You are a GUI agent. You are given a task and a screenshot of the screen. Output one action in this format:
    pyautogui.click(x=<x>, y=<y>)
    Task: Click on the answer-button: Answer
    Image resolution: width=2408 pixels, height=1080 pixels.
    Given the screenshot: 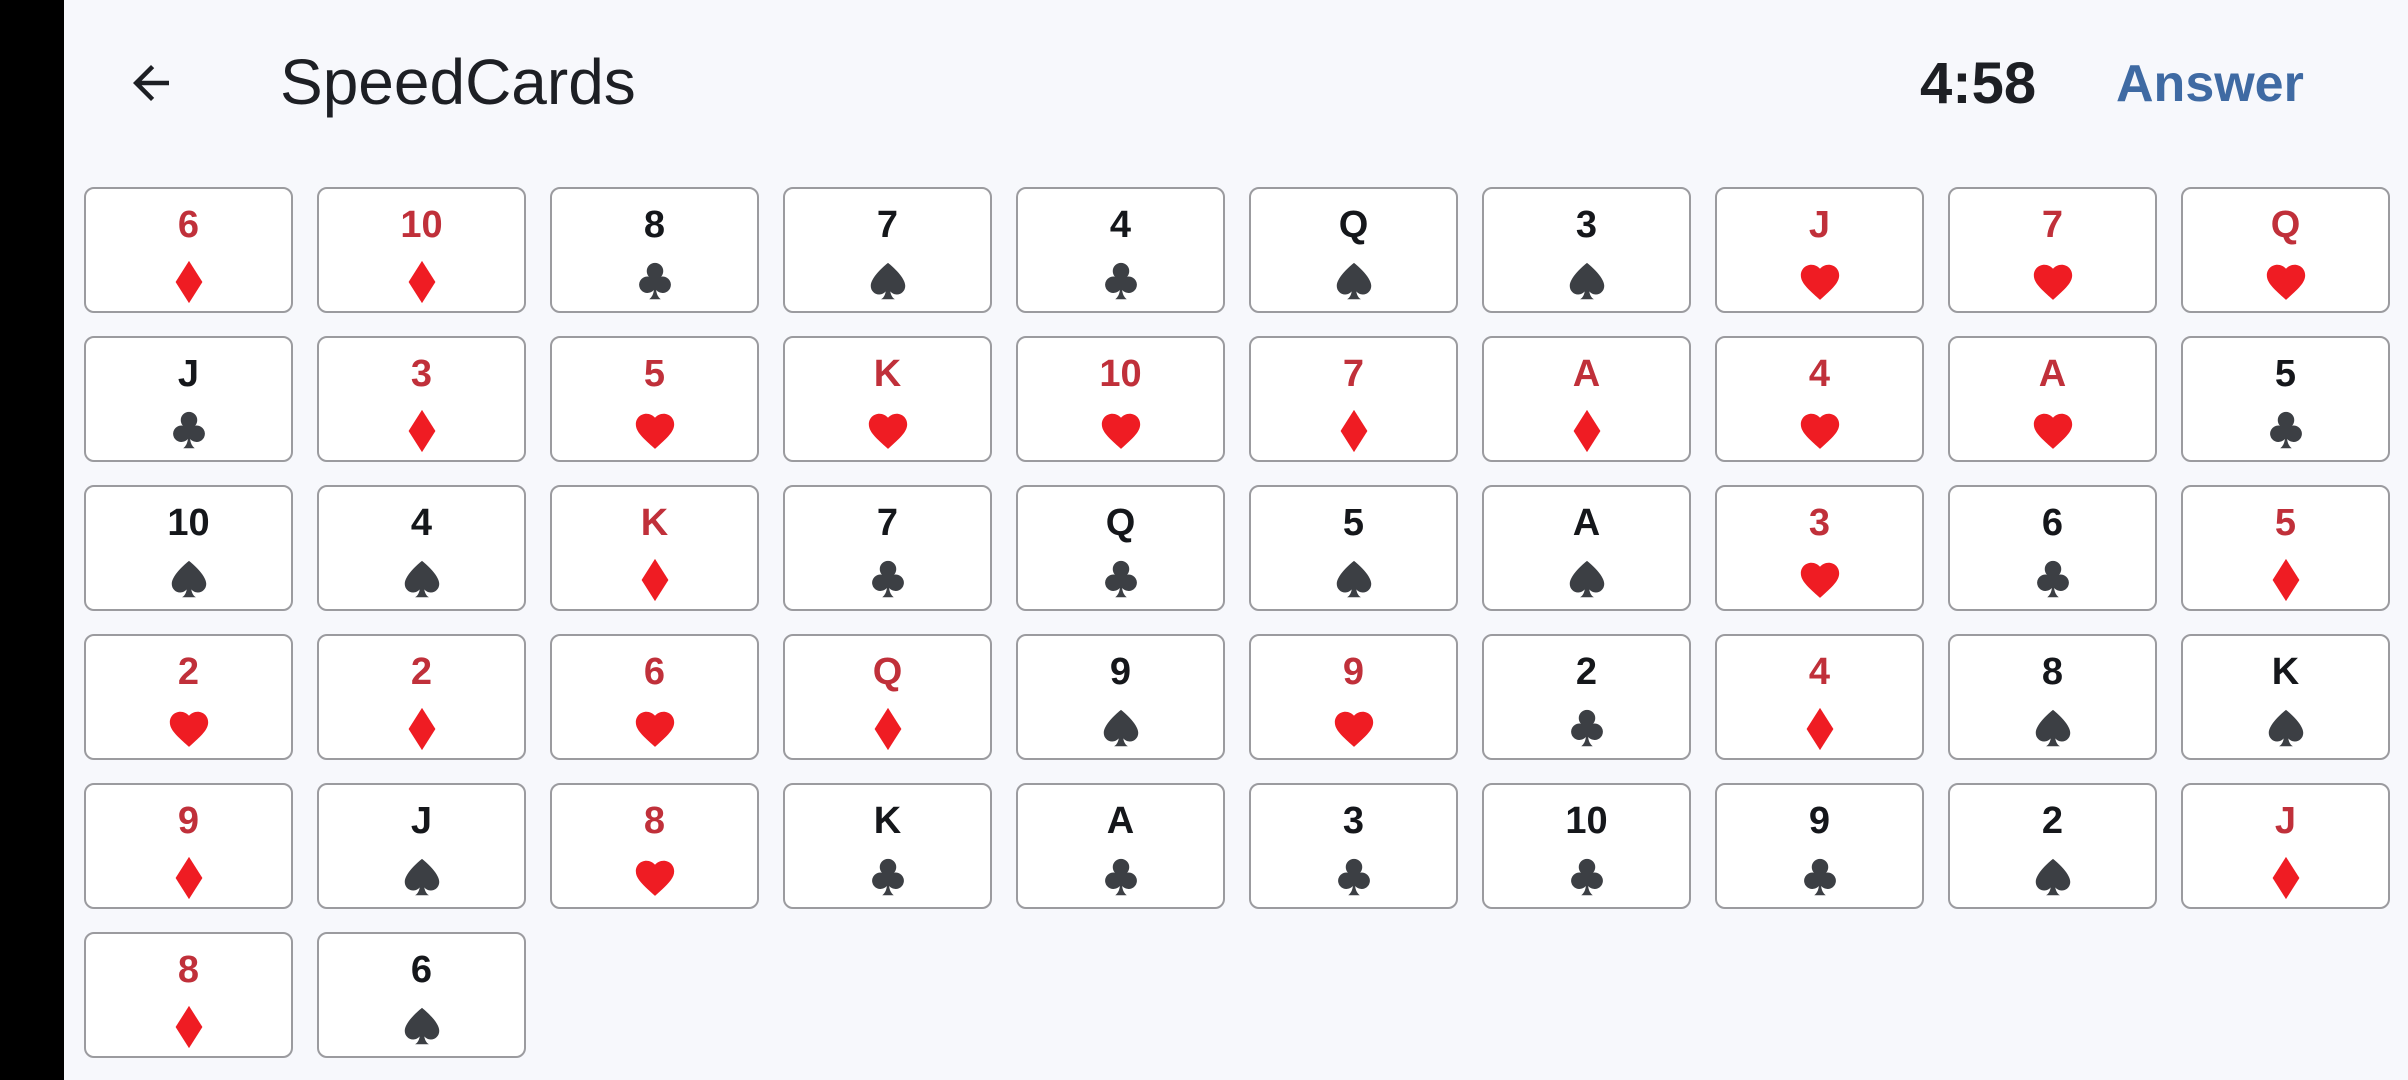 What is the action you would take?
    pyautogui.click(x=2210, y=84)
    